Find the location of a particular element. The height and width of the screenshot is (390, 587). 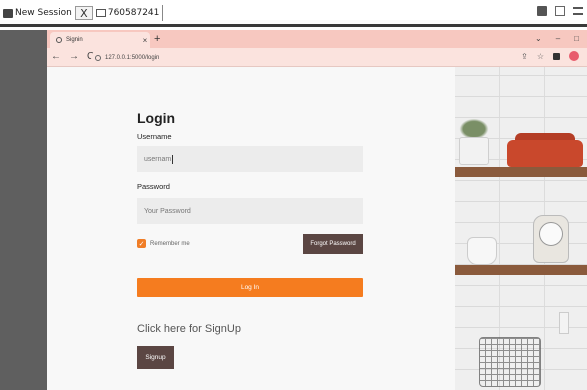

session-close-button: X is located at coordinates (83, 13).